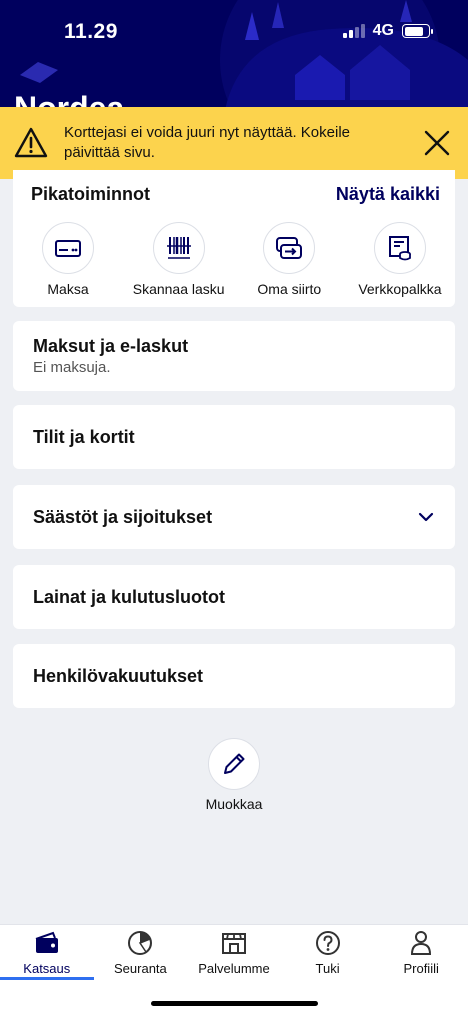 This screenshot has height=1015, width=468. I want to click on quick-actions-title: Pikatoiminnot, so click(91, 194).